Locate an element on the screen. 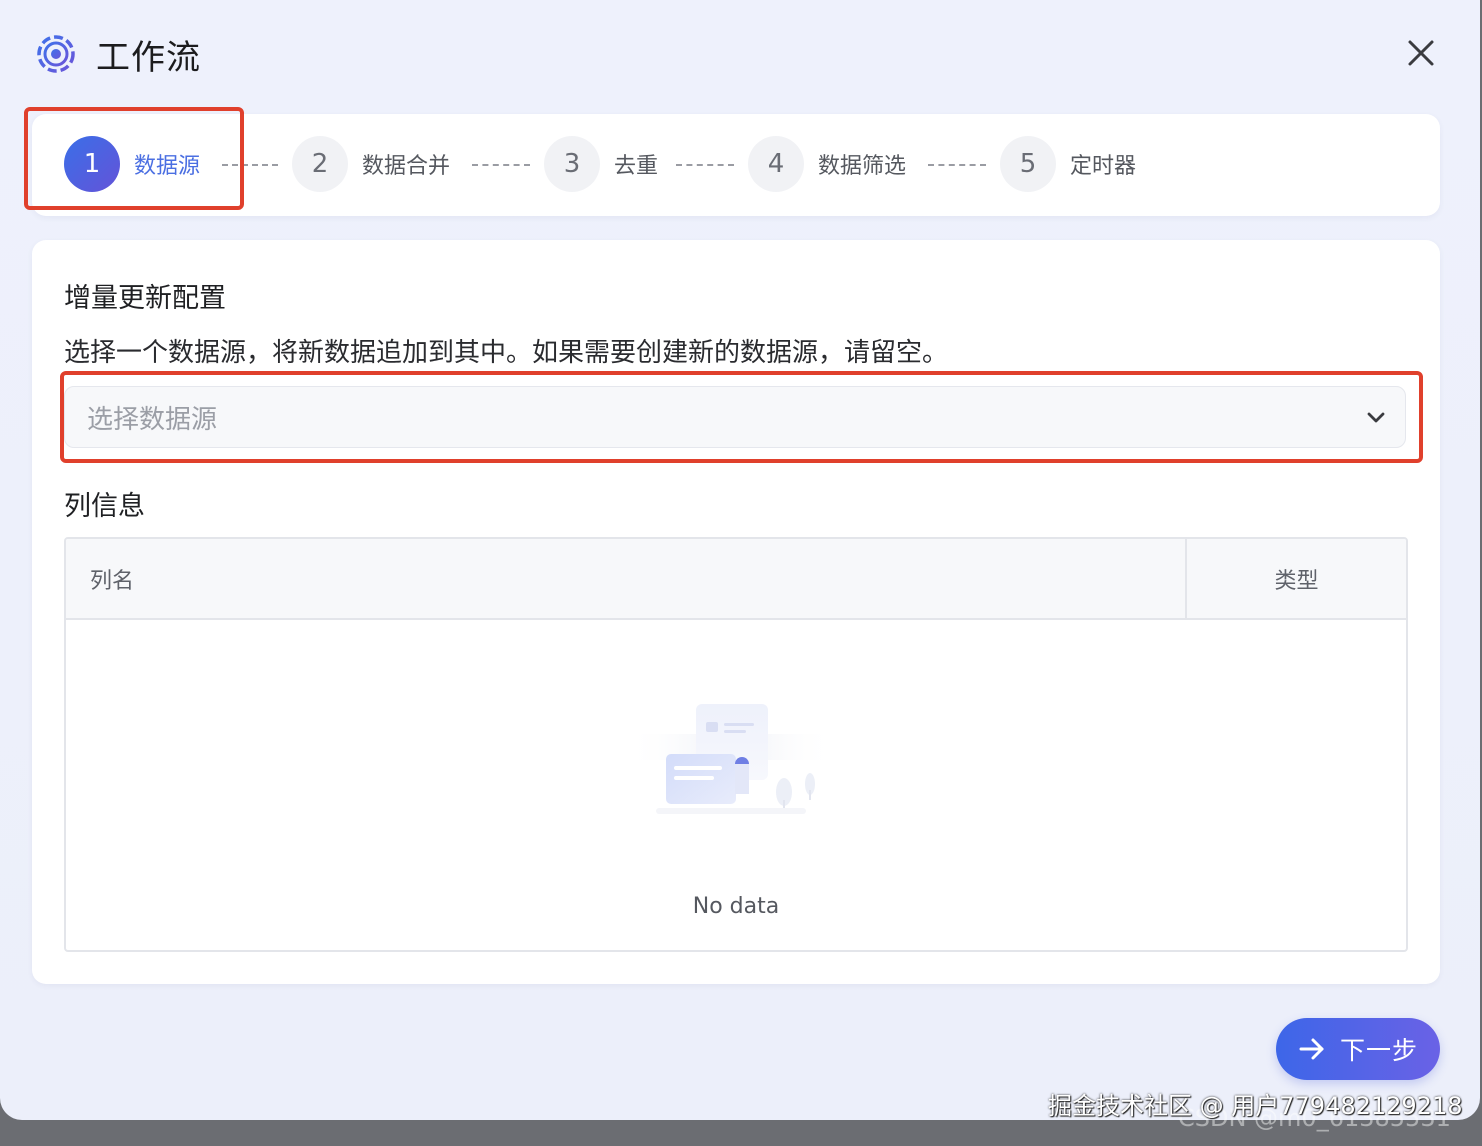 This screenshot has height=1146, width=1482. modal-header: 工作流 is located at coordinates (117, 54).